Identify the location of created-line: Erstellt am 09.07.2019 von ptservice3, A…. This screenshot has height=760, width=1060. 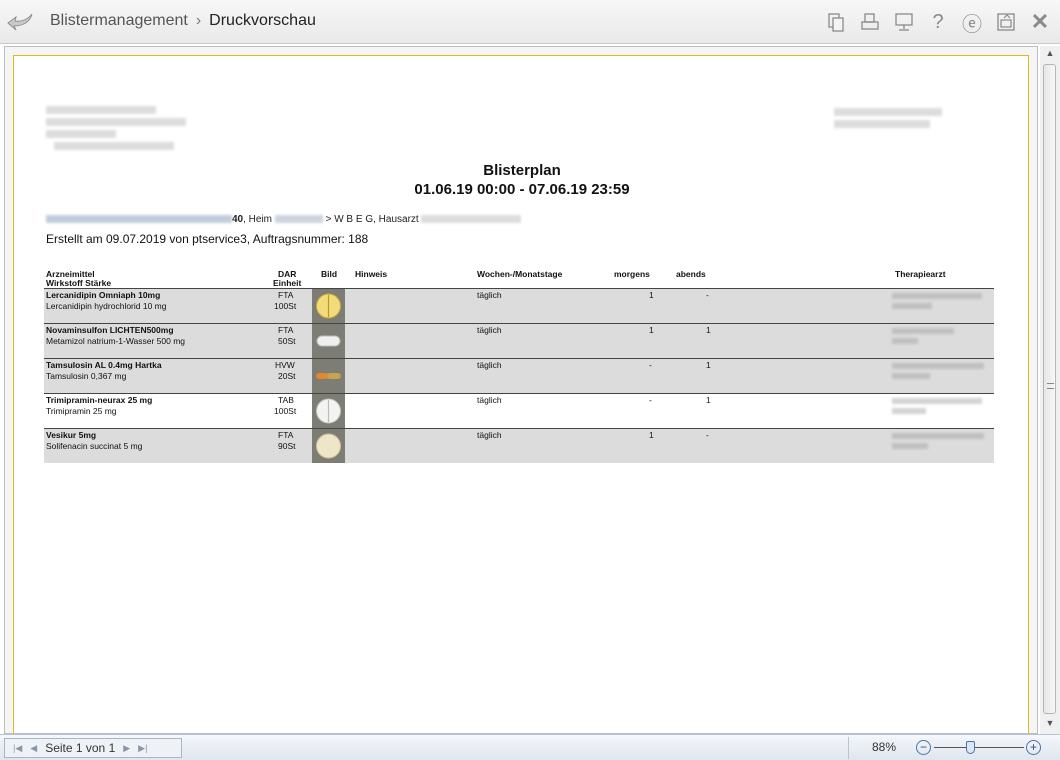
(207, 239).